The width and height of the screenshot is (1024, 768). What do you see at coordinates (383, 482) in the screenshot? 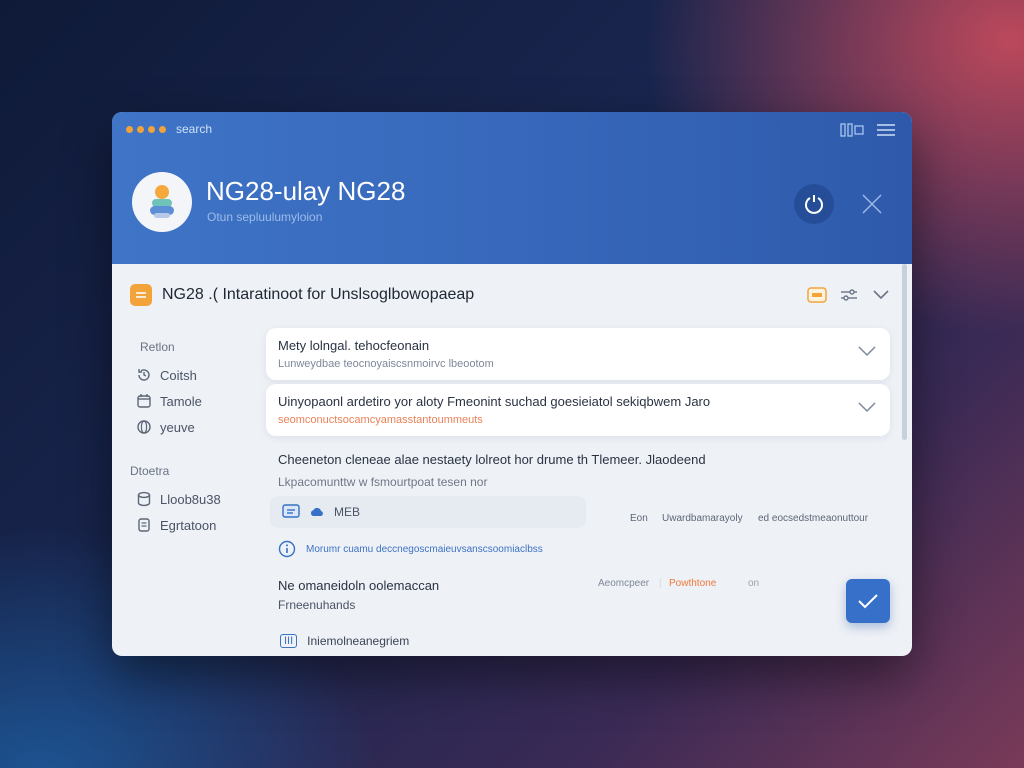
I see `block-subtitle: Lkpacomunttw w fsmourtpoat tesen nor` at bounding box center [383, 482].